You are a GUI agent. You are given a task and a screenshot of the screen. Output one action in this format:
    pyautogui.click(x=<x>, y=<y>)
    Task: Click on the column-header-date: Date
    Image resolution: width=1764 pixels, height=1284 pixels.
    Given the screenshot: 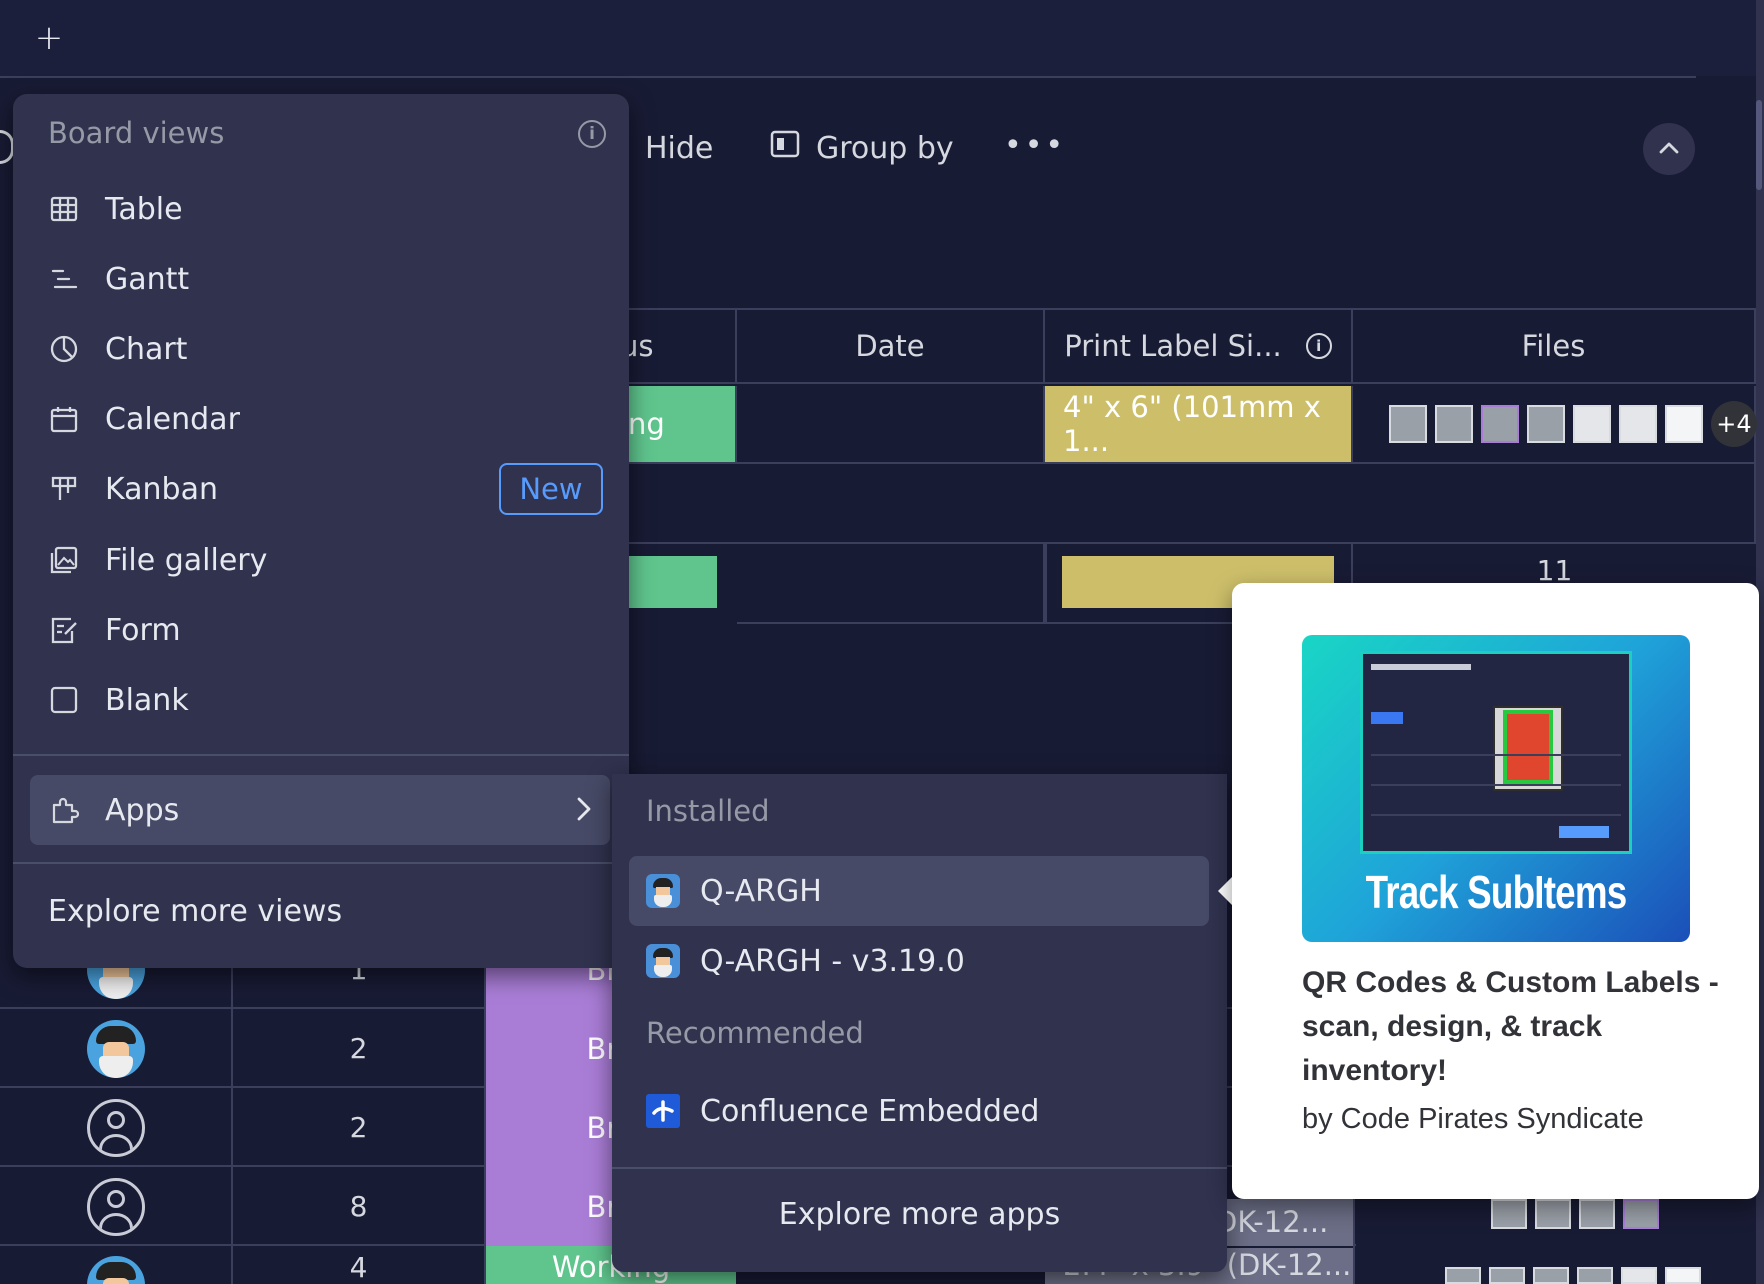 What is the action you would take?
    pyautogui.click(x=891, y=346)
    